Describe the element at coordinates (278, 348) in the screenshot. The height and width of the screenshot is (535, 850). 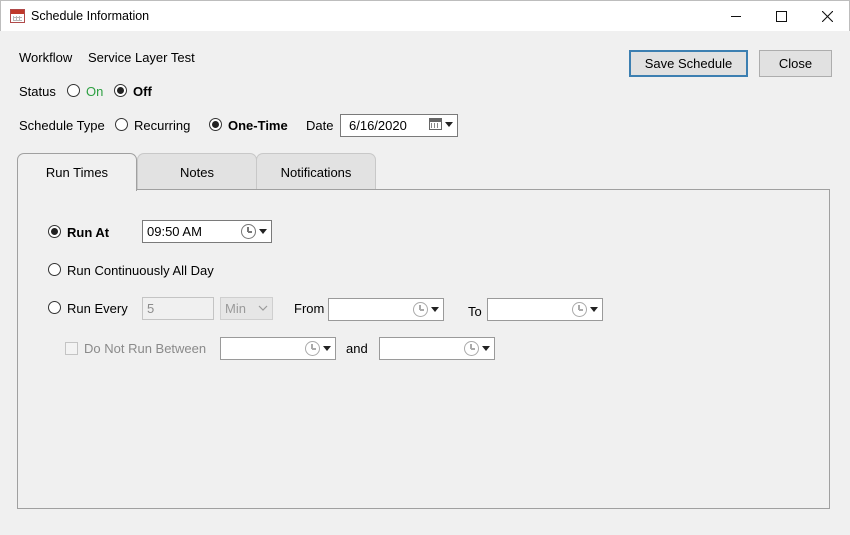
I see `between-start-field` at that location.